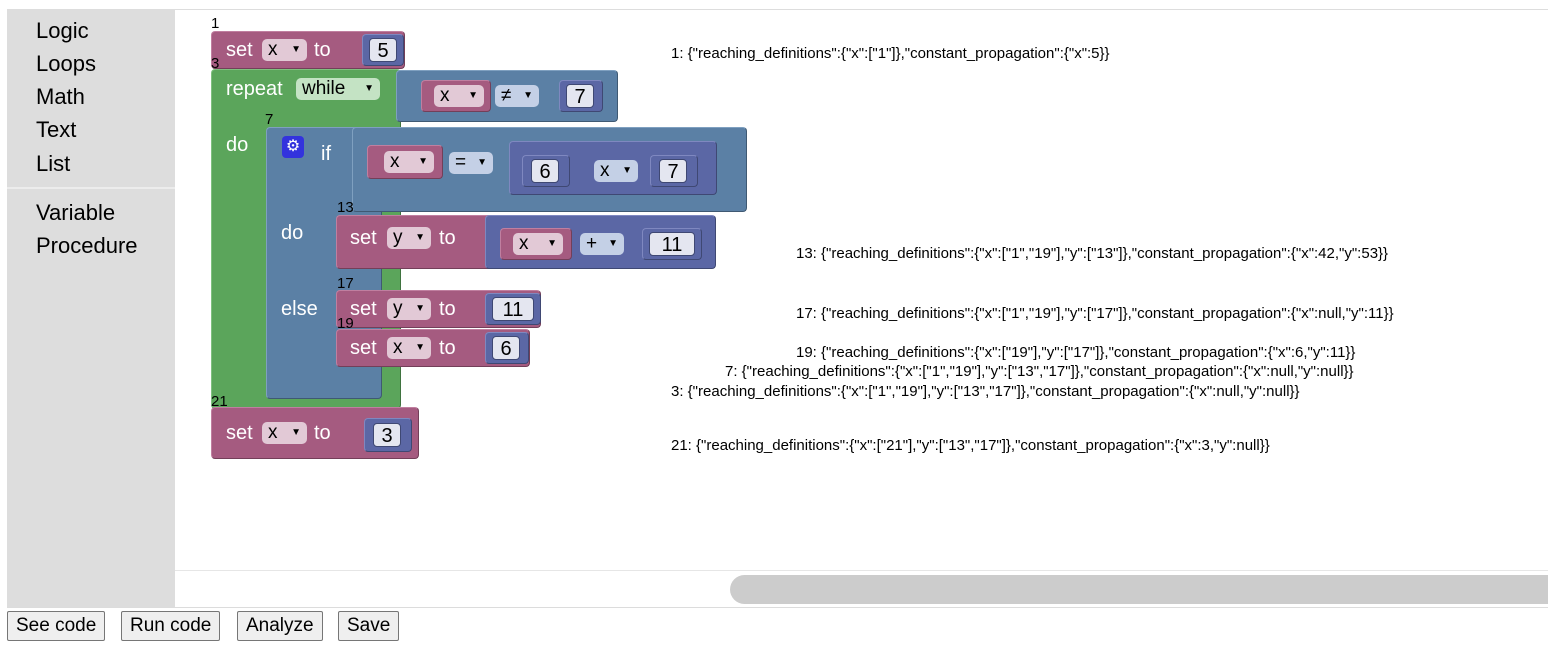 The image size is (1548, 656). What do you see at coordinates (517, 96) in the screenshot?
I see `operator-dropdown: ≠ ▼` at bounding box center [517, 96].